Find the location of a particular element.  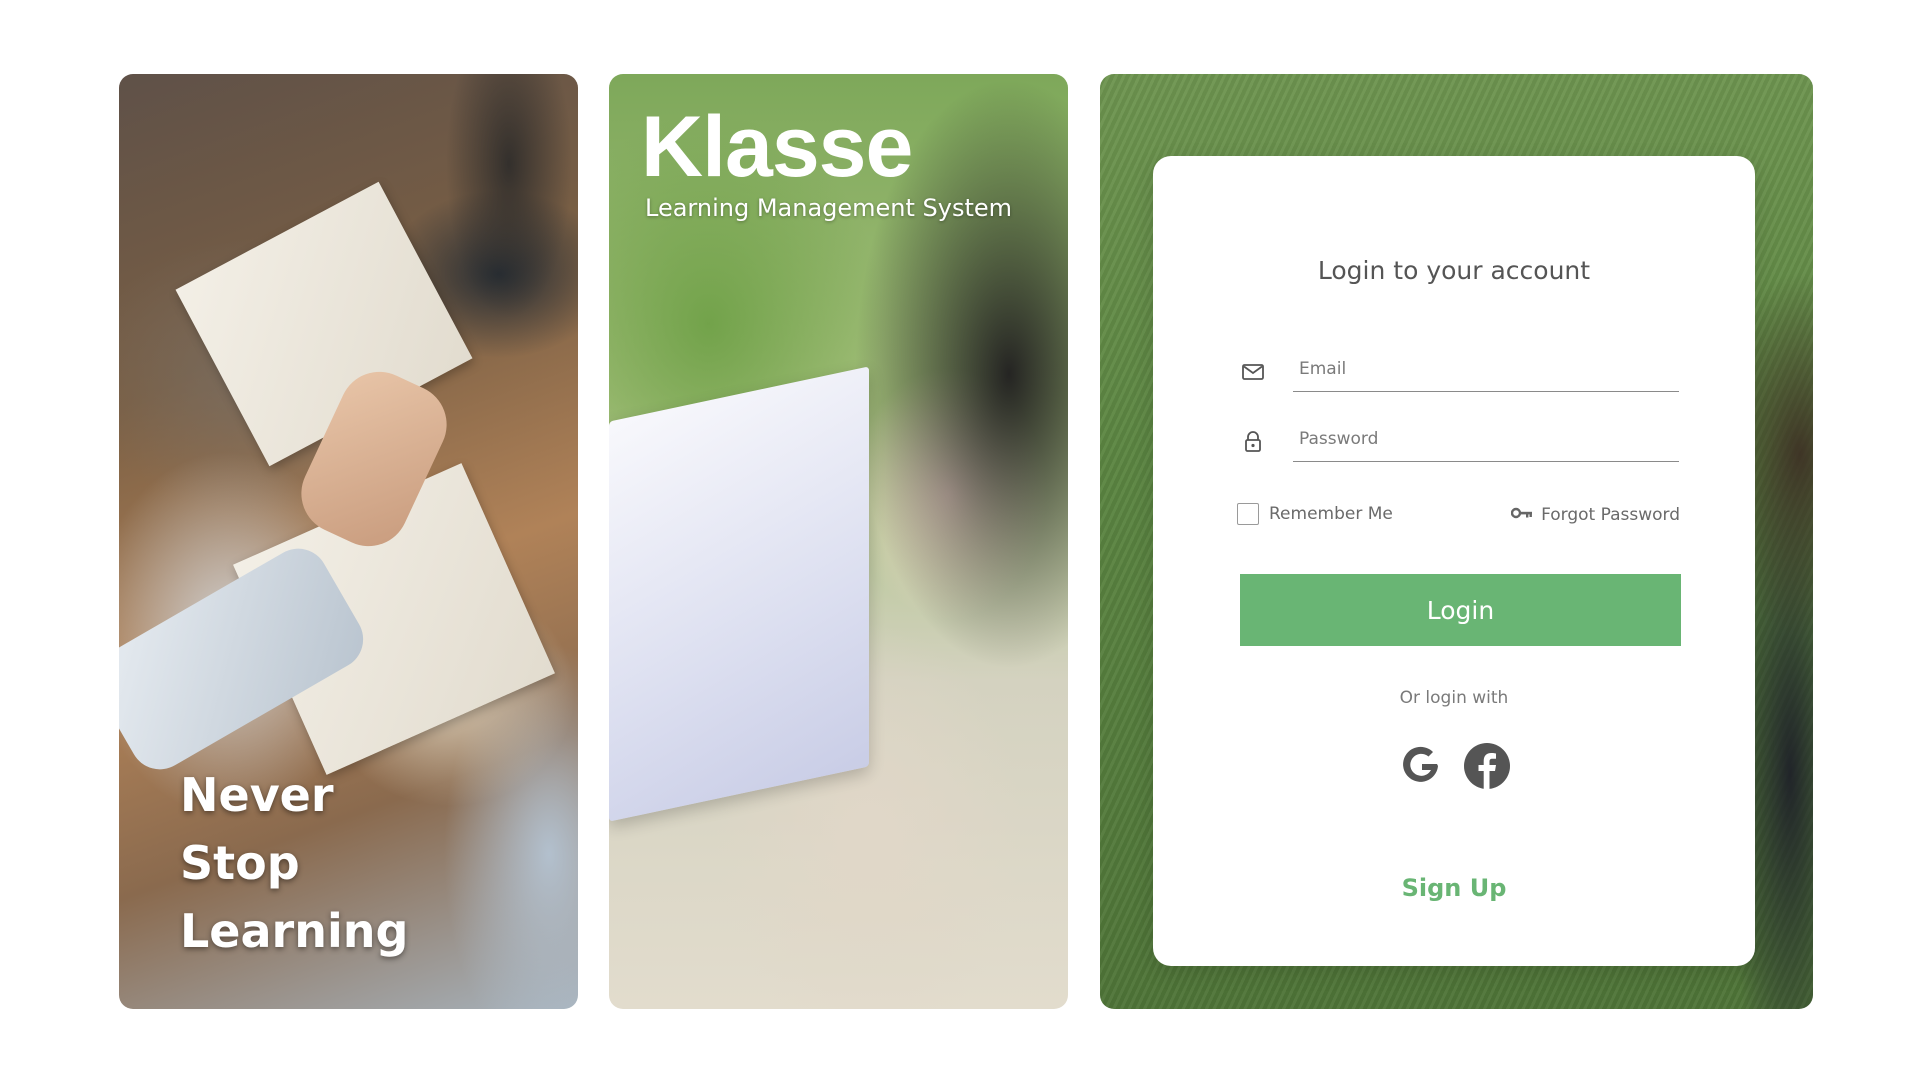

remember-me: Remember Me is located at coordinates (1315, 514).